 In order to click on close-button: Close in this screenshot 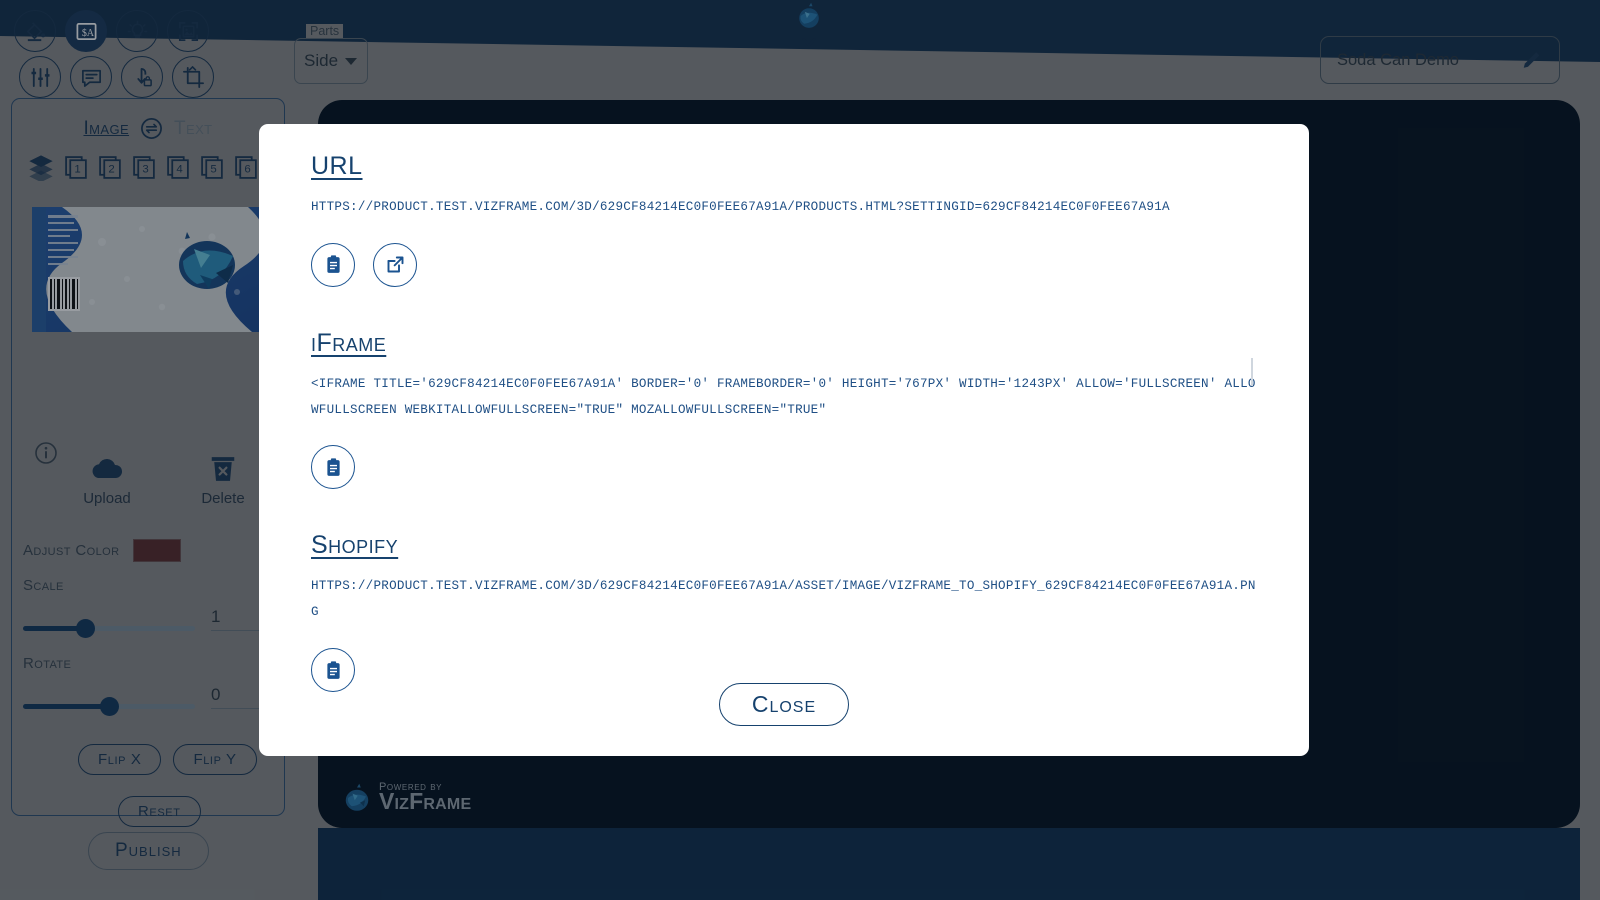, I will do `click(784, 704)`.